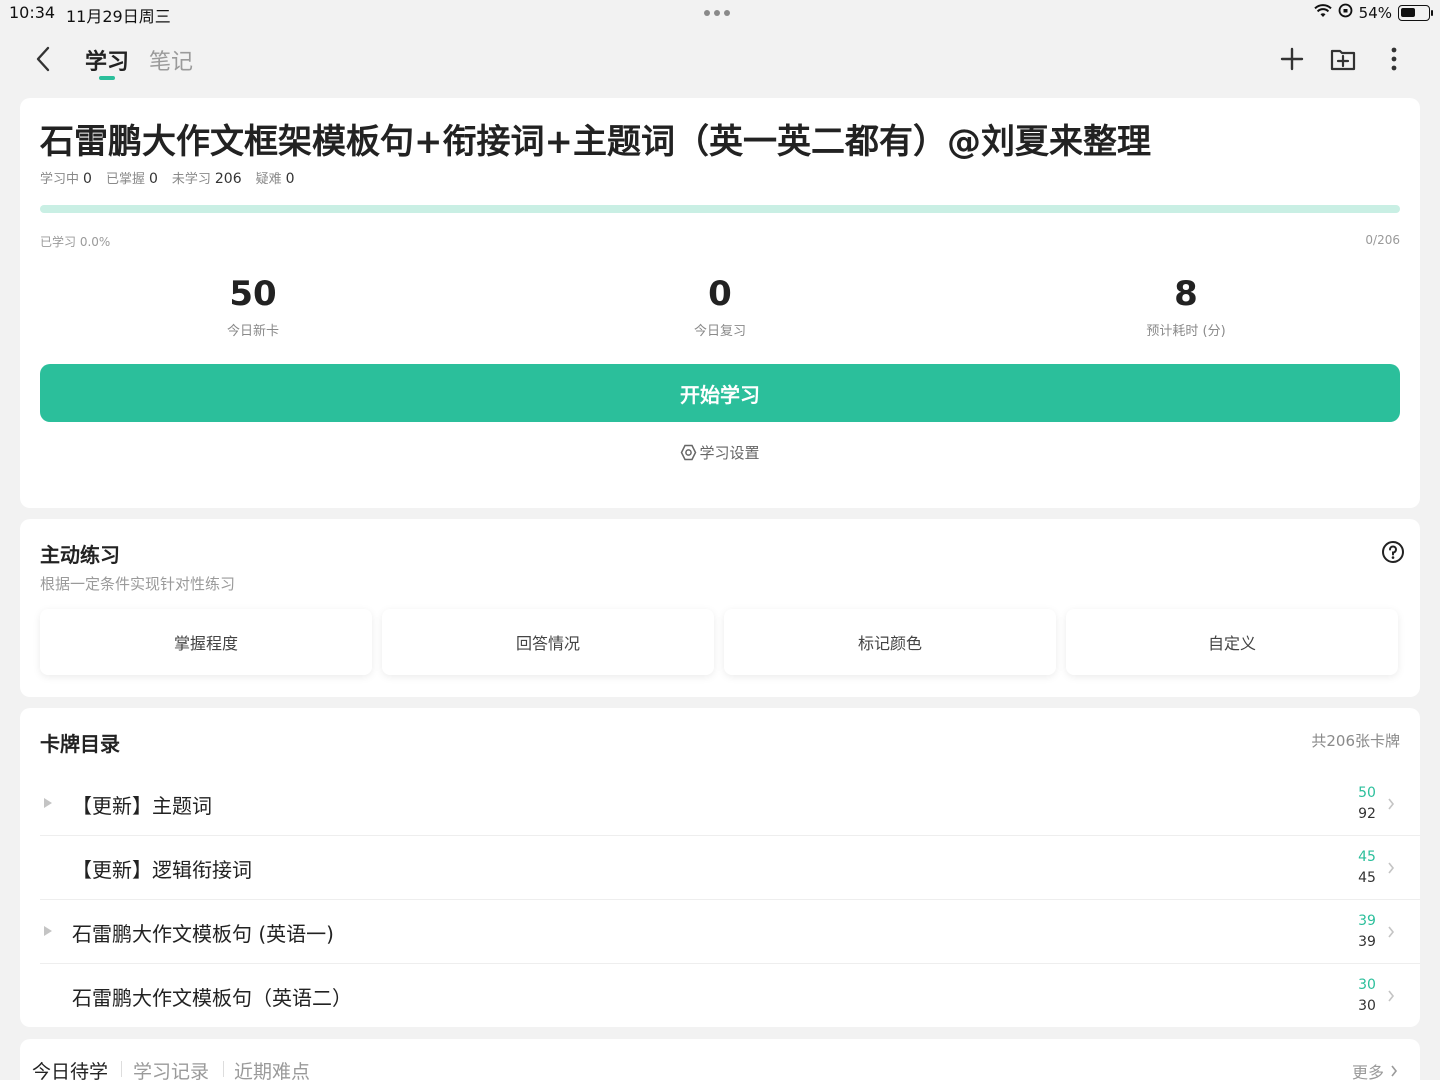  I want to click on metric-time: 8 预计耗时 (分), so click(1186, 304).